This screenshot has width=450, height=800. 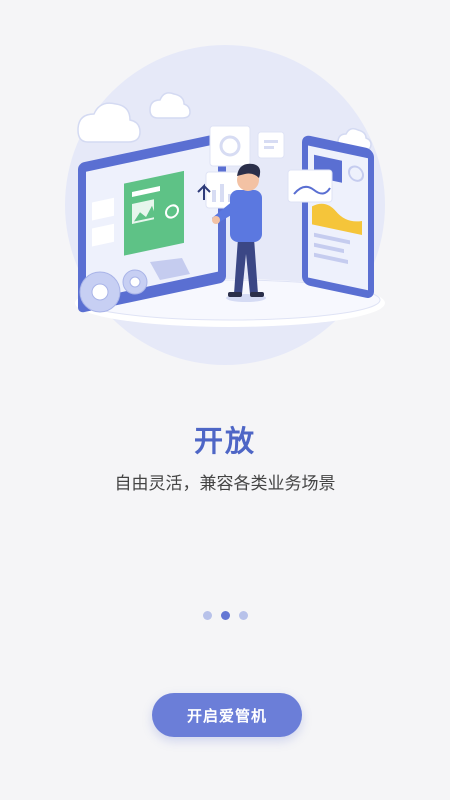 I want to click on page-dot-2-active, so click(x=225, y=615).